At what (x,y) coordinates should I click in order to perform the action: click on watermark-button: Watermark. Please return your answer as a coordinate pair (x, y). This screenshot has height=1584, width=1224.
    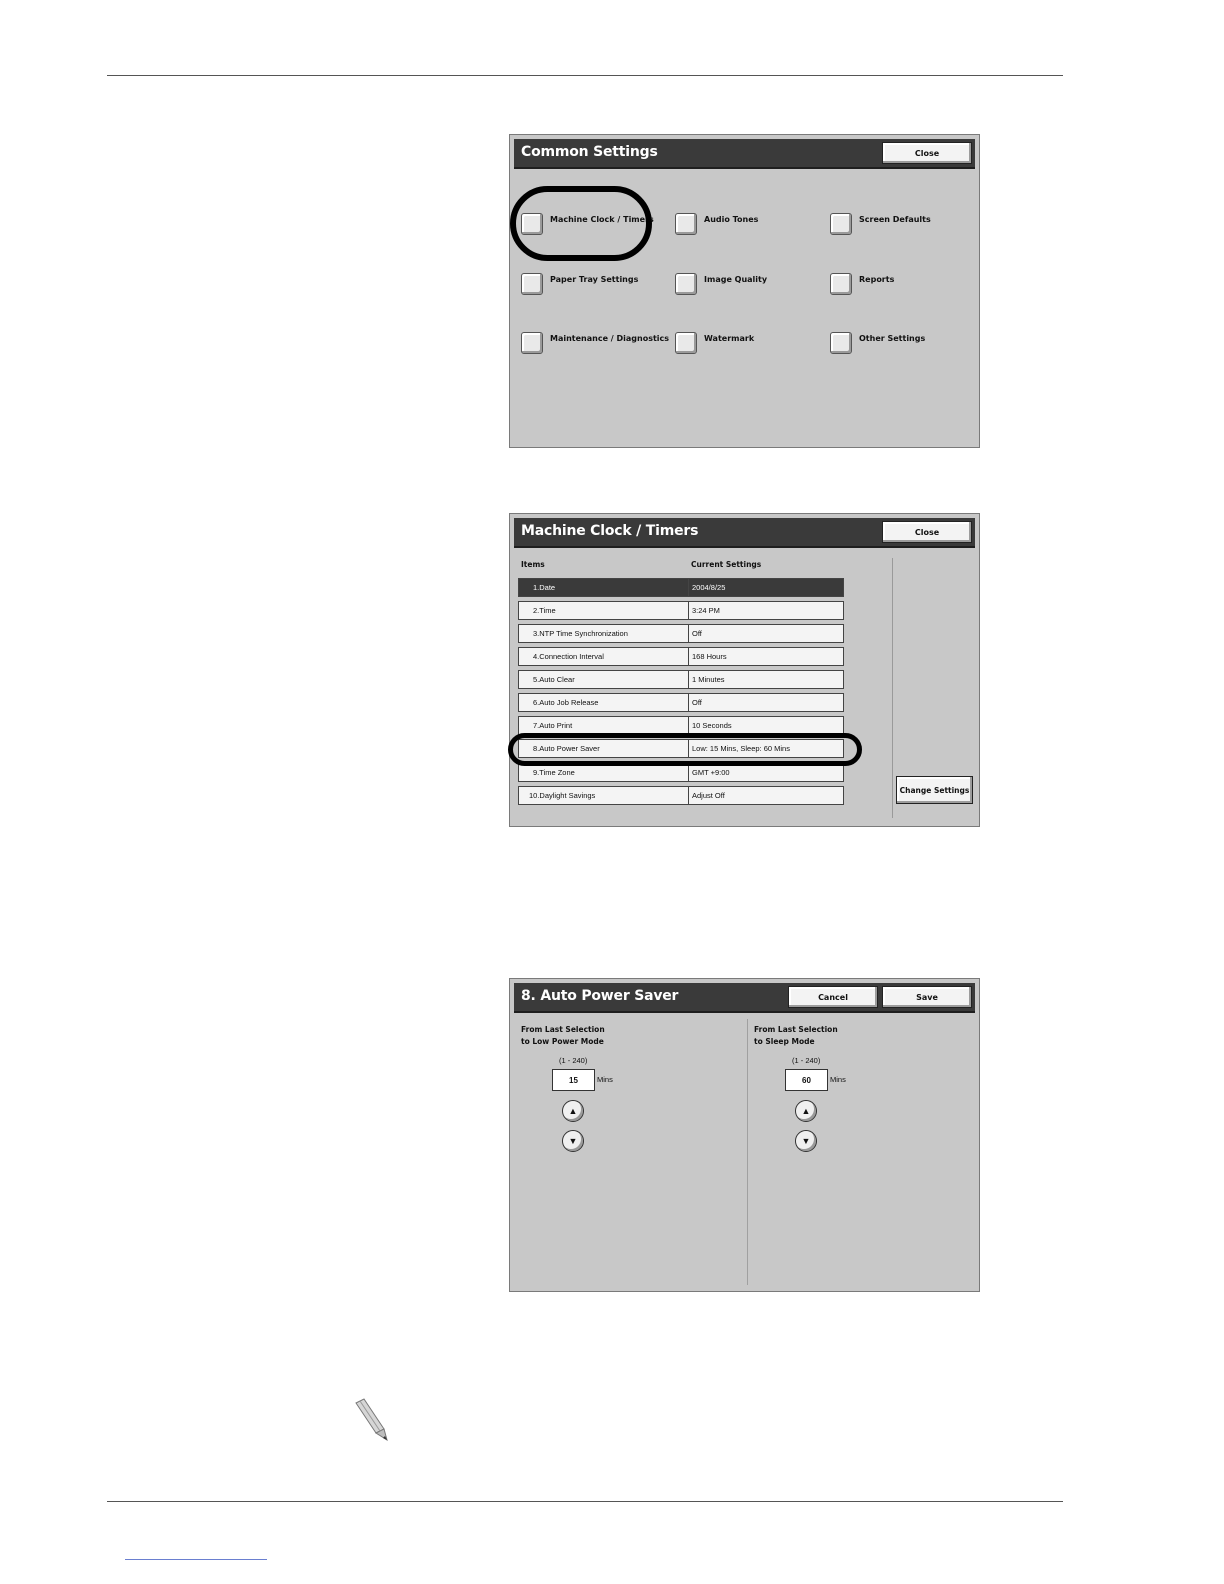
    Looking at the image, I should click on (714, 343).